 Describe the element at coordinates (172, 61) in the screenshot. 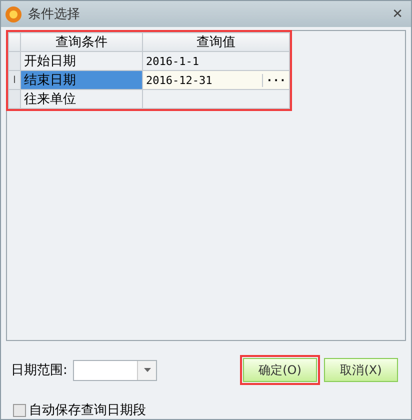

I see `value-cell: 2016-1-1` at that location.